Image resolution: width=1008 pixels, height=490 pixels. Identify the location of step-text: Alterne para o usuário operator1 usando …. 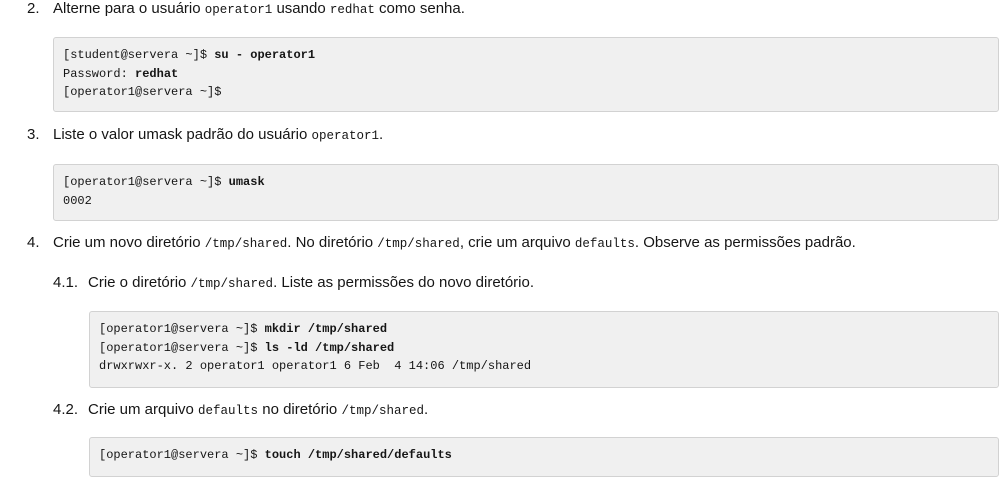
(259, 8).